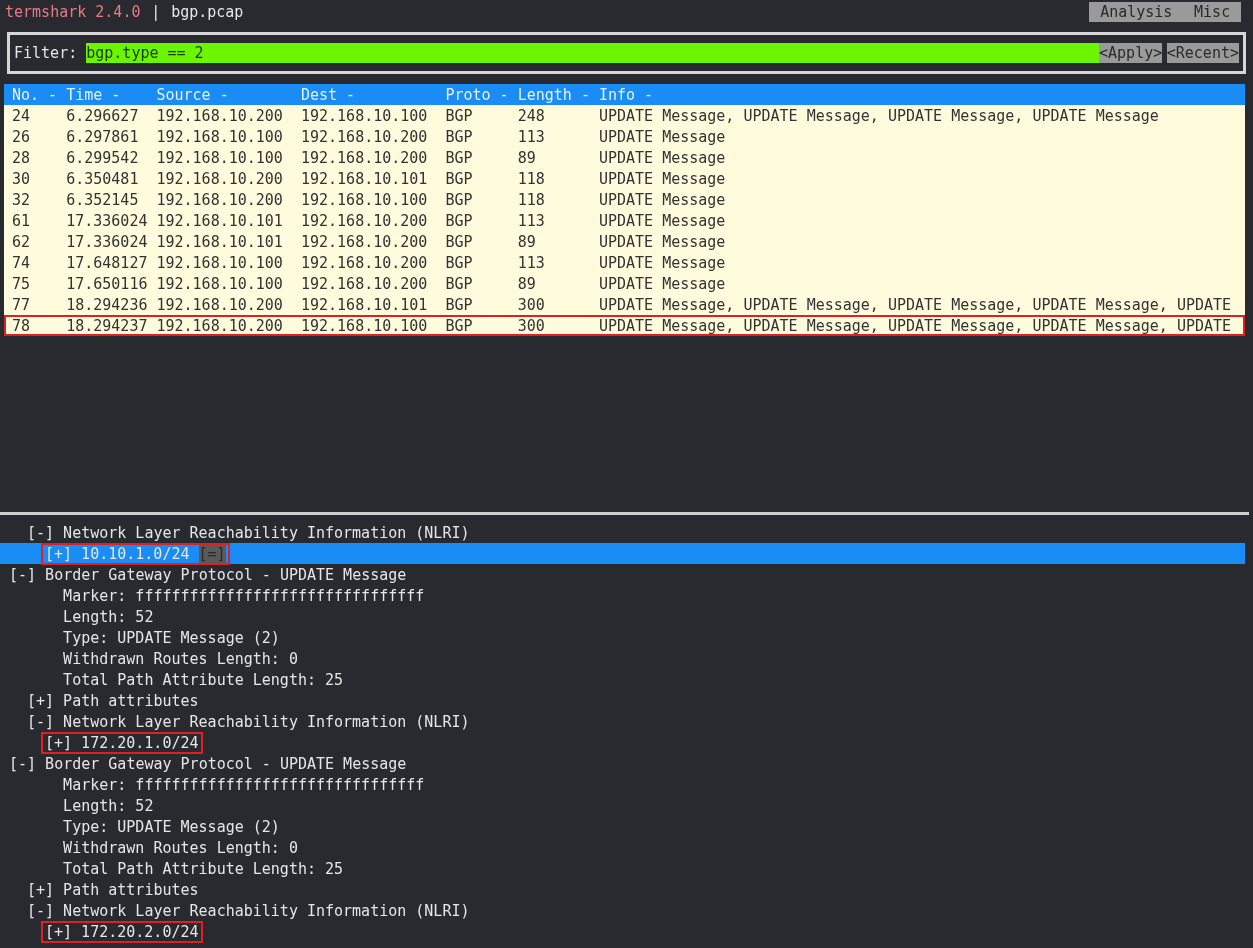  What do you see at coordinates (22, 283) in the screenshot?
I see `table-cell-text: 75` at bounding box center [22, 283].